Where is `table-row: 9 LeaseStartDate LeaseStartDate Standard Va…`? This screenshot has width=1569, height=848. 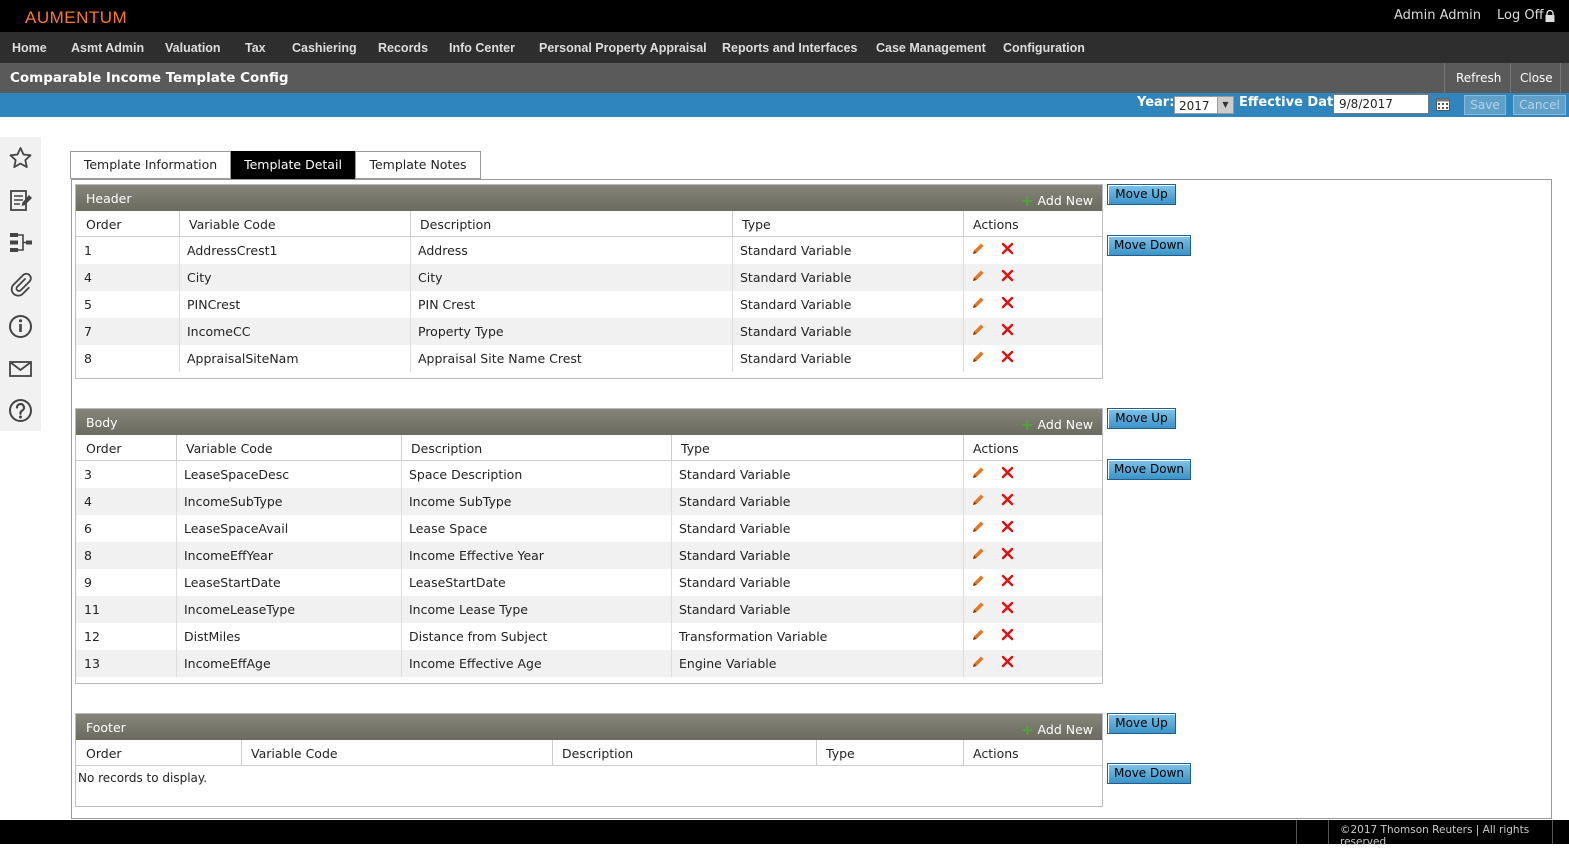
table-row: 9 LeaseStartDate LeaseStartDate Standard Va… is located at coordinates (589, 582).